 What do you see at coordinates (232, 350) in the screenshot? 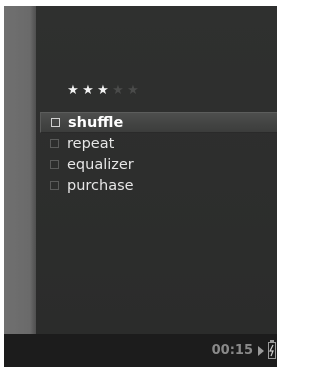
I see `playback-time: 00:15` at bounding box center [232, 350].